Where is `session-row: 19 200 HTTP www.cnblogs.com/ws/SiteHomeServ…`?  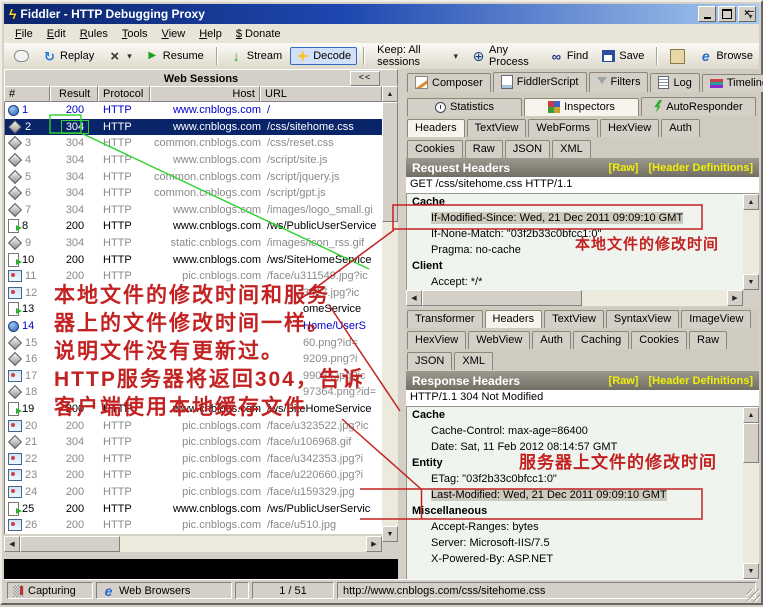 session-row: 19 200 HTTP www.cnblogs.com/ws/SiteHomeServ… is located at coordinates (194, 409).